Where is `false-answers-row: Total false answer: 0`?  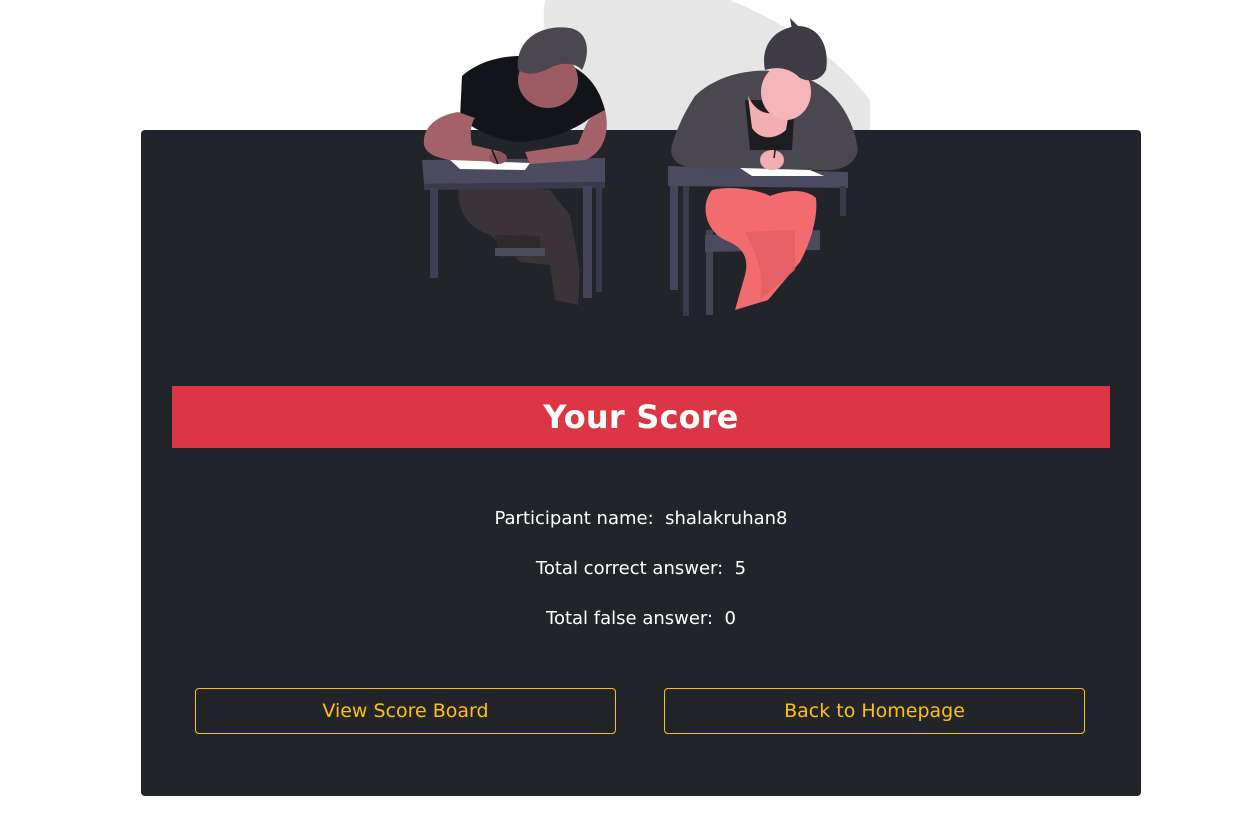 false-answers-row: Total false answer: 0 is located at coordinates (641, 630).